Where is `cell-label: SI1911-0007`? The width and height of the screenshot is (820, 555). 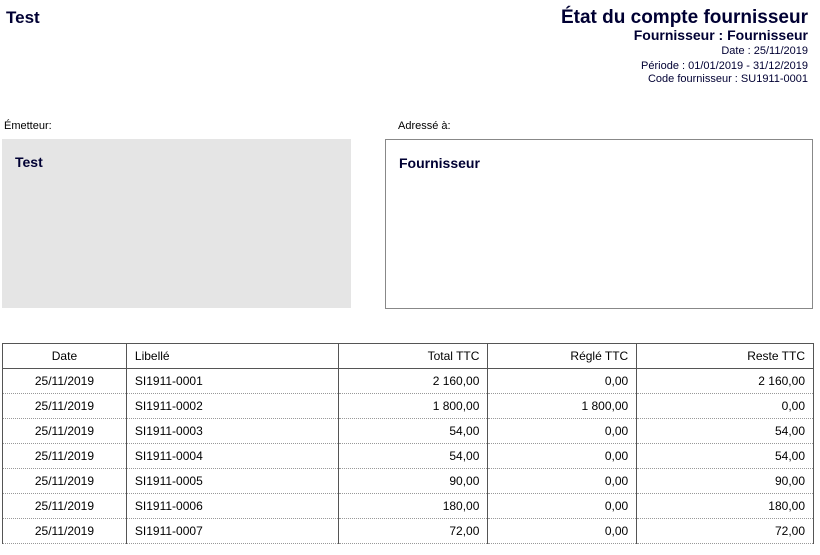
cell-label: SI1911-0007 is located at coordinates (232, 531).